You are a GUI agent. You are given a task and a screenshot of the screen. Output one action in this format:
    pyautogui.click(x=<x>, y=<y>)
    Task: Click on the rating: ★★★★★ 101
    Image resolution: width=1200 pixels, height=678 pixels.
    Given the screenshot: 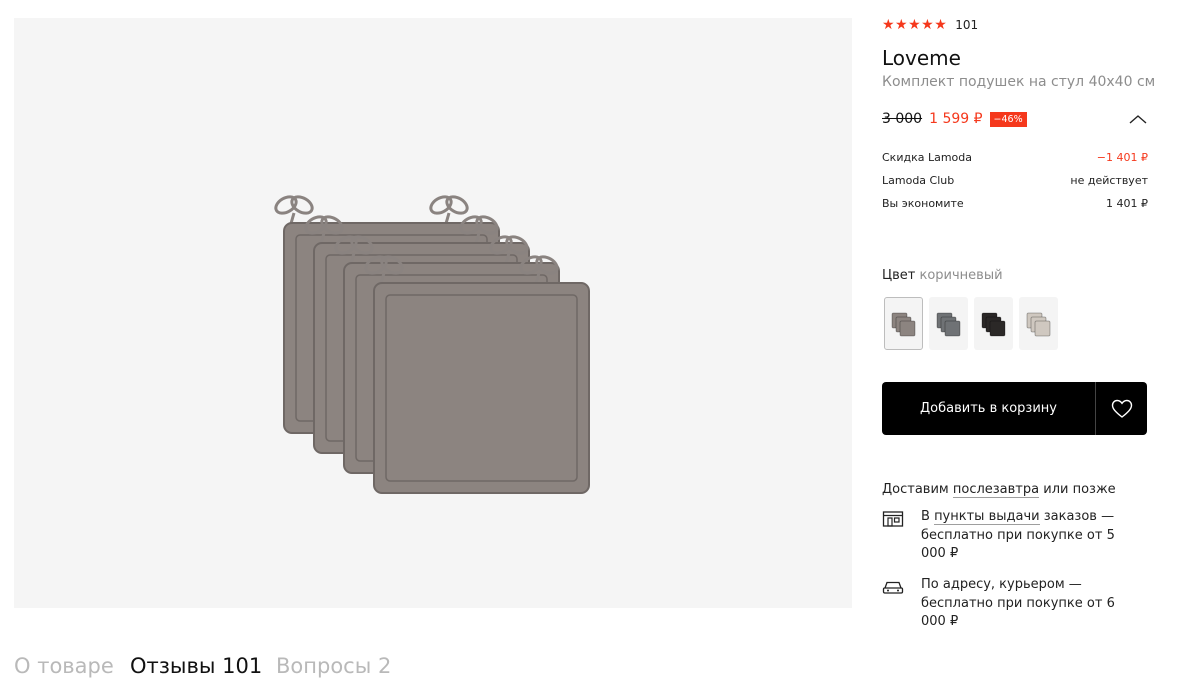 What is the action you would take?
    pyautogui.click(x=930, y=25)
    